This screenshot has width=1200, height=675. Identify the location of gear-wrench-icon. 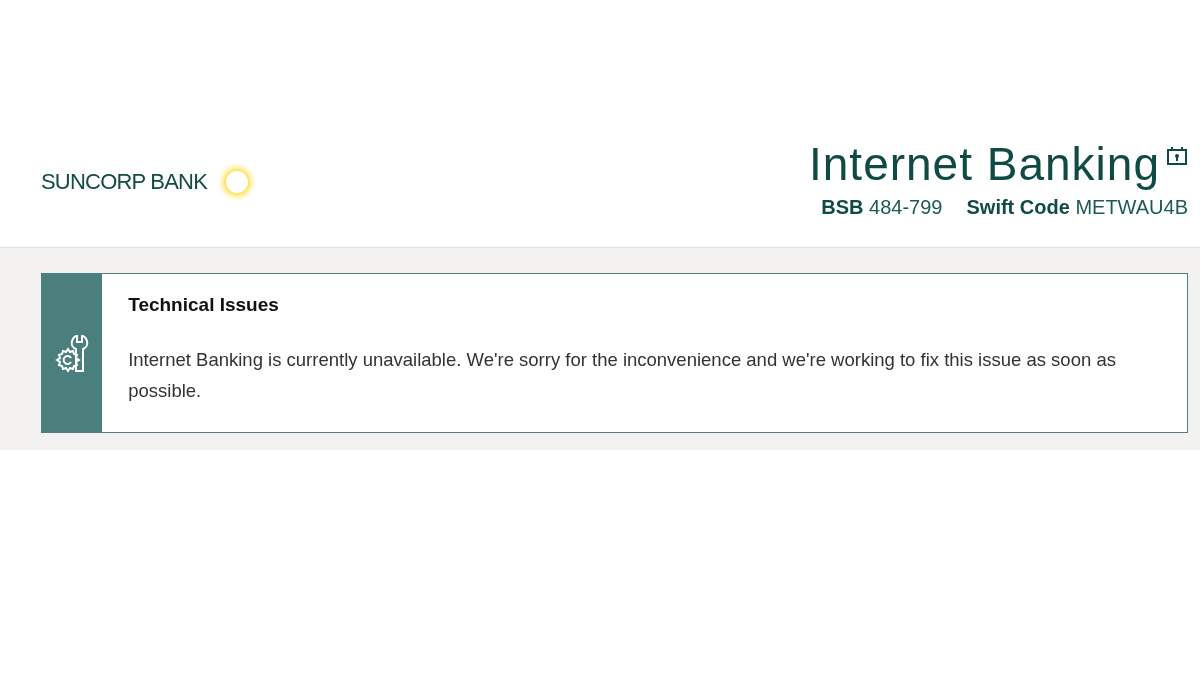
(72, 353).